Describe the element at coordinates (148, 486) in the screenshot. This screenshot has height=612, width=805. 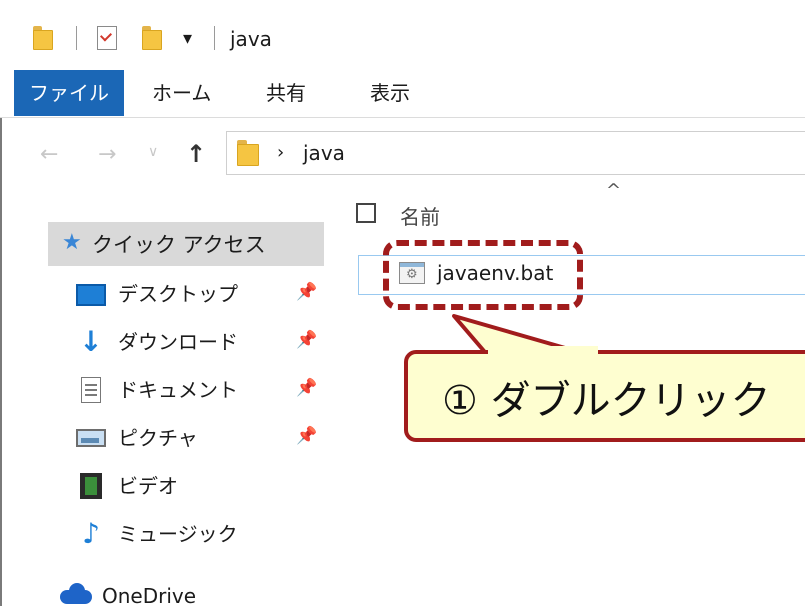
I see `sidebar-item-label: ビデオ` at that location.